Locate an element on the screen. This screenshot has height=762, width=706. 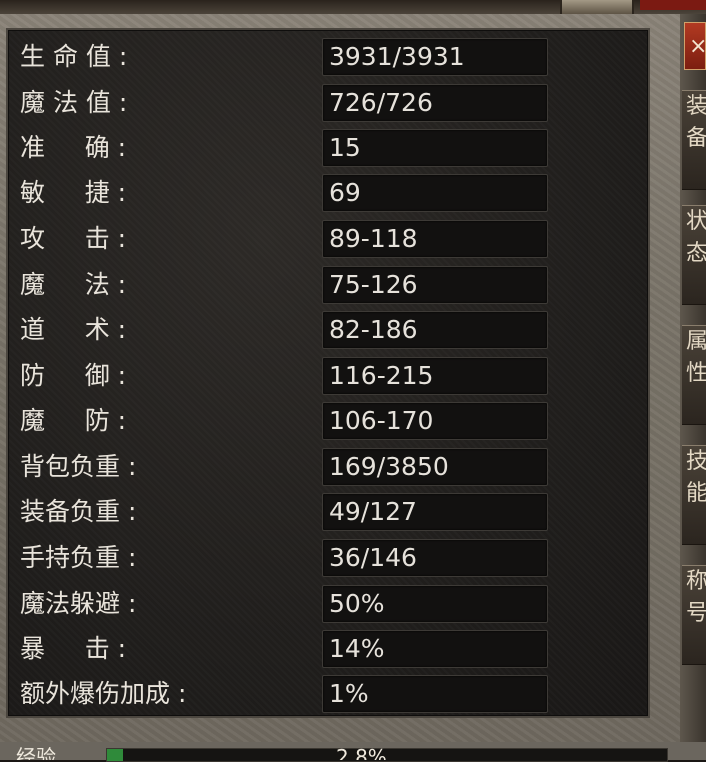
stat-row-mp: 魔 法 值 : 726/726 is located at coordinates (328, 103).